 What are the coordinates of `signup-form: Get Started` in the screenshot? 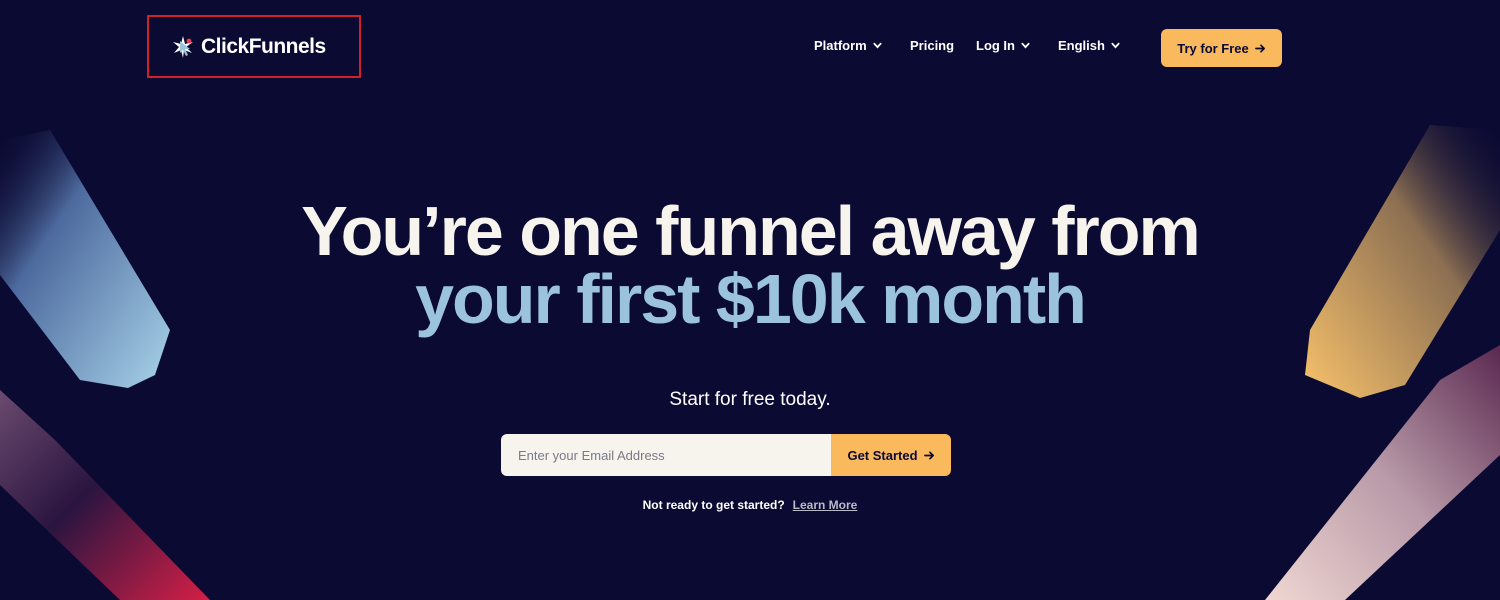 It's located at (726, 455).